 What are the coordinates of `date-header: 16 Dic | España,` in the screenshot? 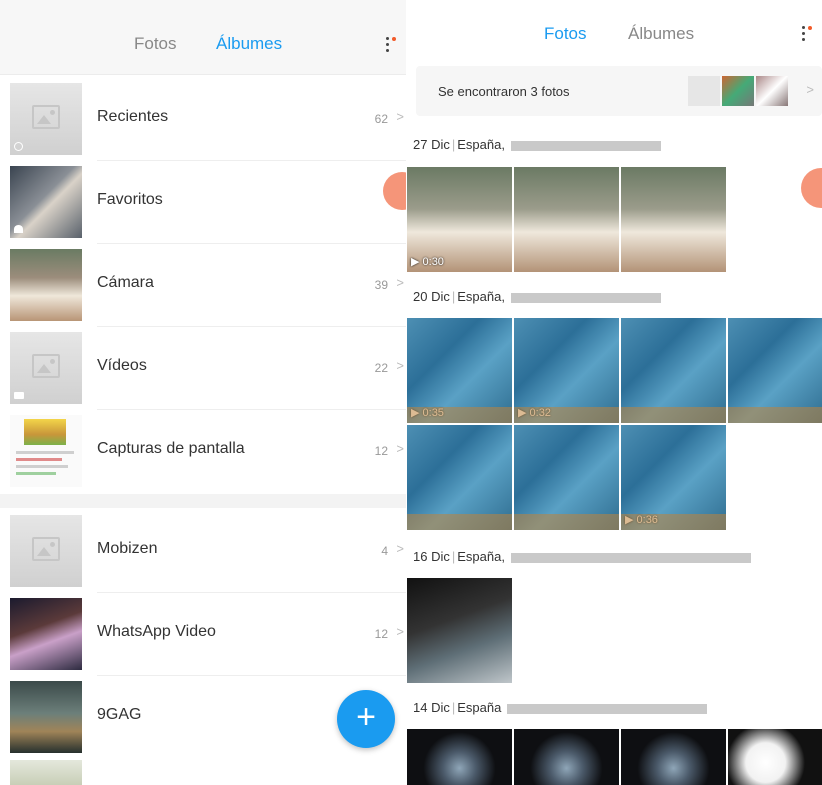 It's located at (582, 556).